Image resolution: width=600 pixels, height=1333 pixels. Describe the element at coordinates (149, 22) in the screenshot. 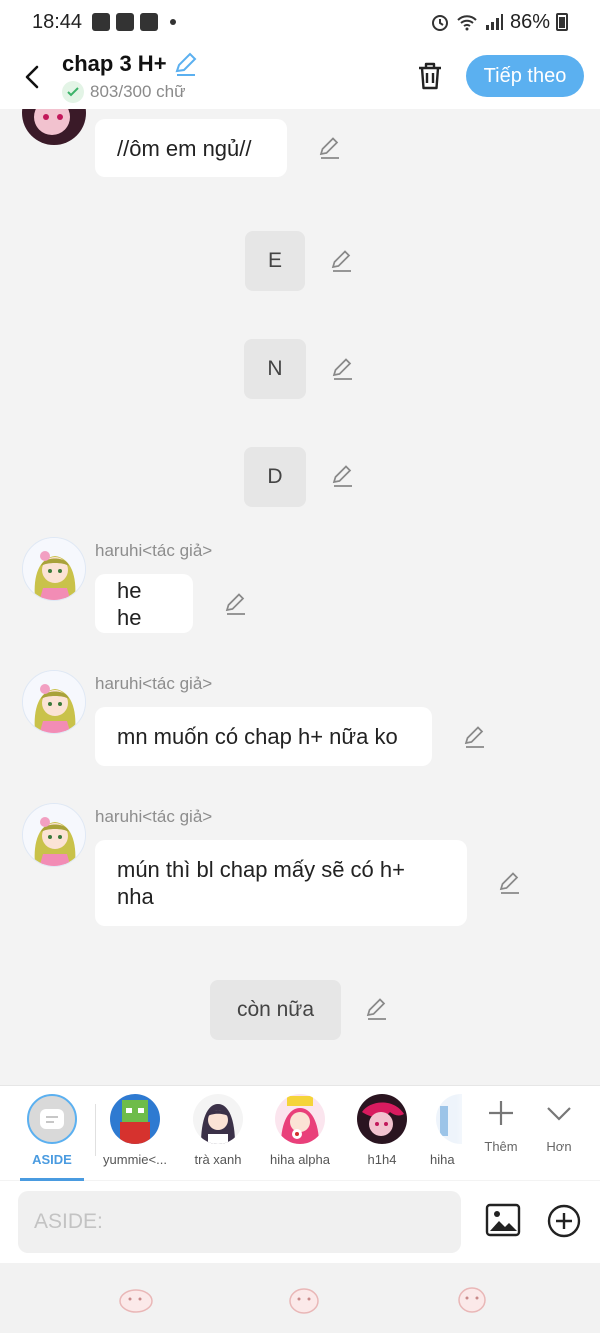

I see `app-icon` at that location.